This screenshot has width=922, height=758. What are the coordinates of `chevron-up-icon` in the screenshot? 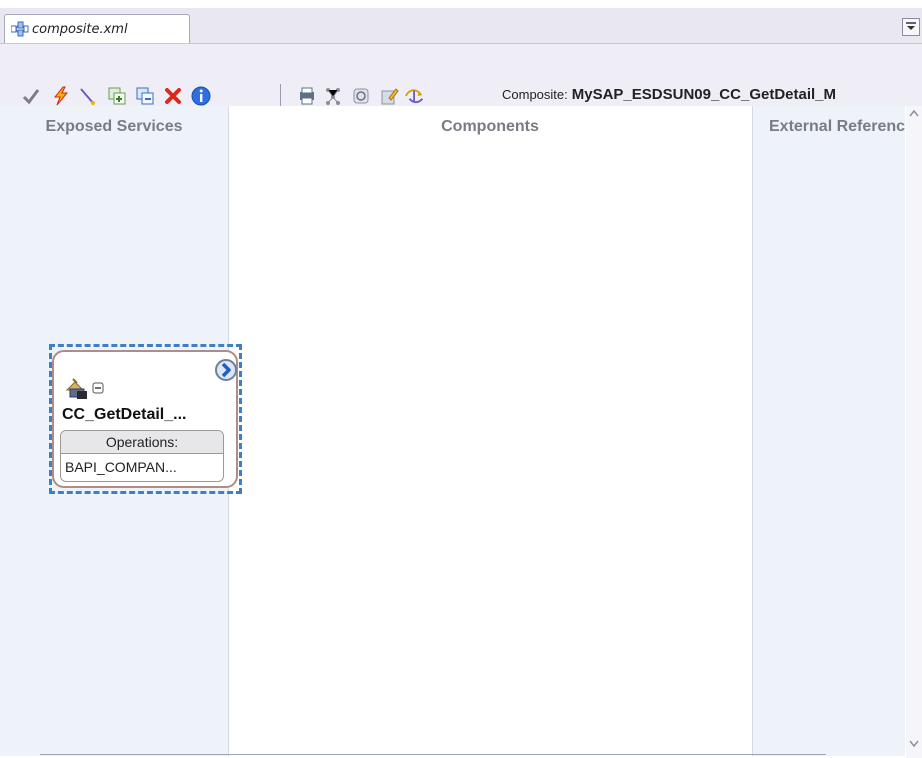 It's located at (914, 113).